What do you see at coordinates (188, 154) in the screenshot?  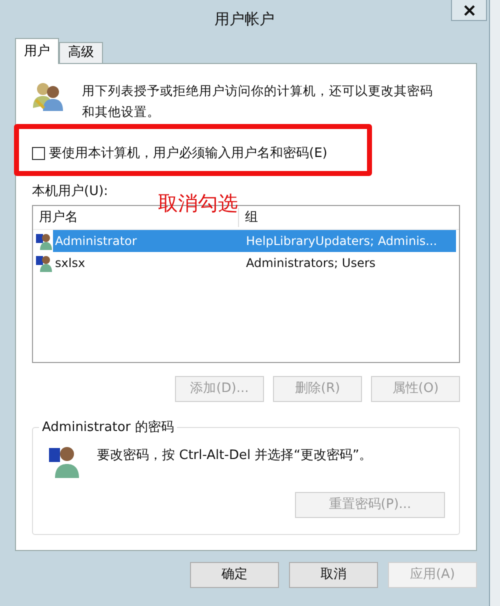 I see `checkbox-label: 要使用本计算机，用户必须输入用户名和密码(E)` at bounding box center [188, 154].